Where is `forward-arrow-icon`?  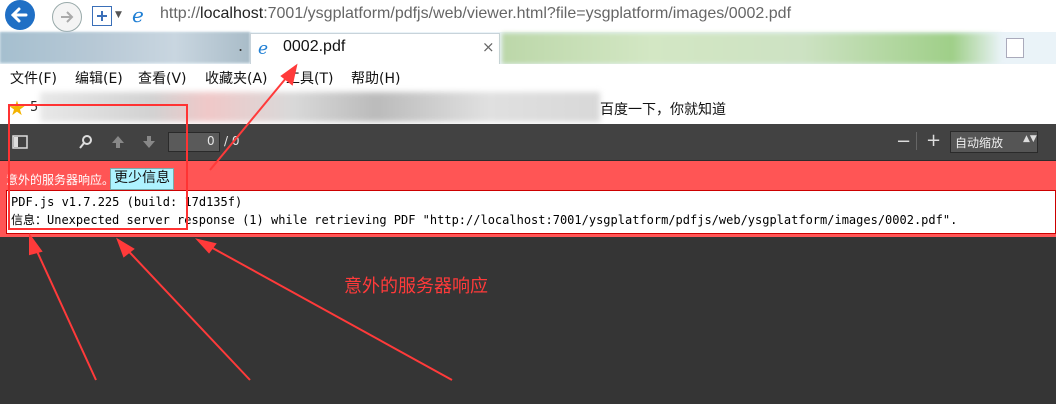 forward-arrow-icon is located at coordinates (67, 17).